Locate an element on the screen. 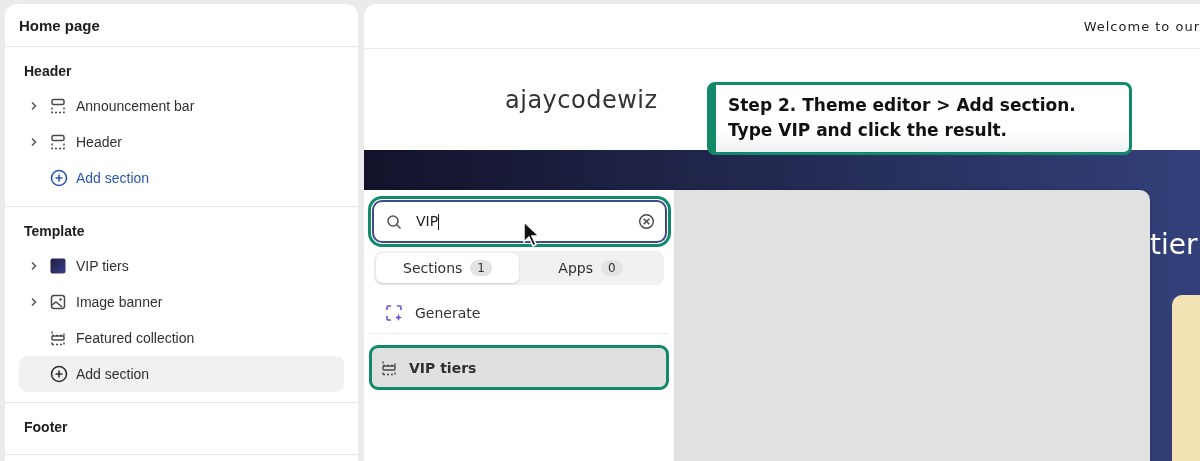 The image size is (1200, 461). section-item: Announcement bar is located at coordinates (181, 106).